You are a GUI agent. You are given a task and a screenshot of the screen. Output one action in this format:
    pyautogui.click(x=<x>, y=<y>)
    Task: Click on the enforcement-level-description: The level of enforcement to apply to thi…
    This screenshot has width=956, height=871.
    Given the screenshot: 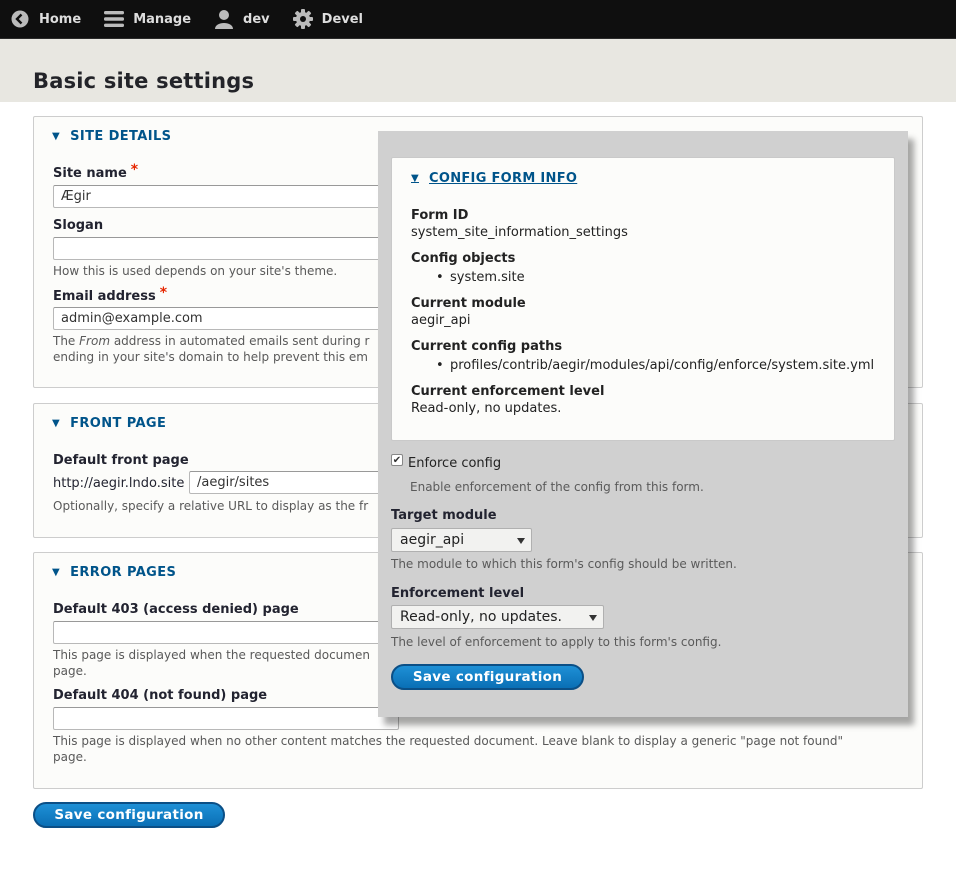 What is the action you would take?
    pyautogui.click(x=556, y=642)
    